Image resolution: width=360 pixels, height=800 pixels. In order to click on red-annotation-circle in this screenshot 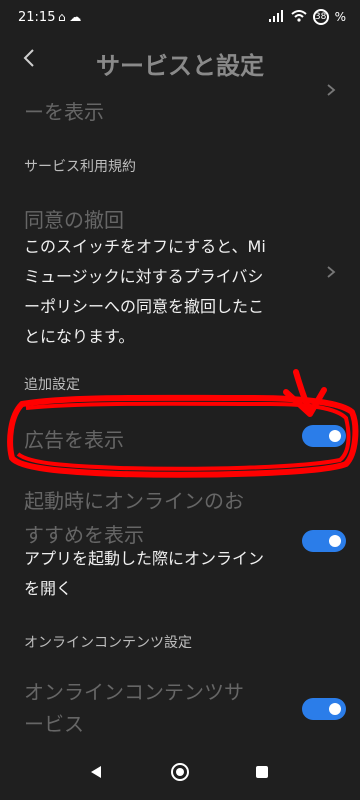, I will do `click(183, 423)`.